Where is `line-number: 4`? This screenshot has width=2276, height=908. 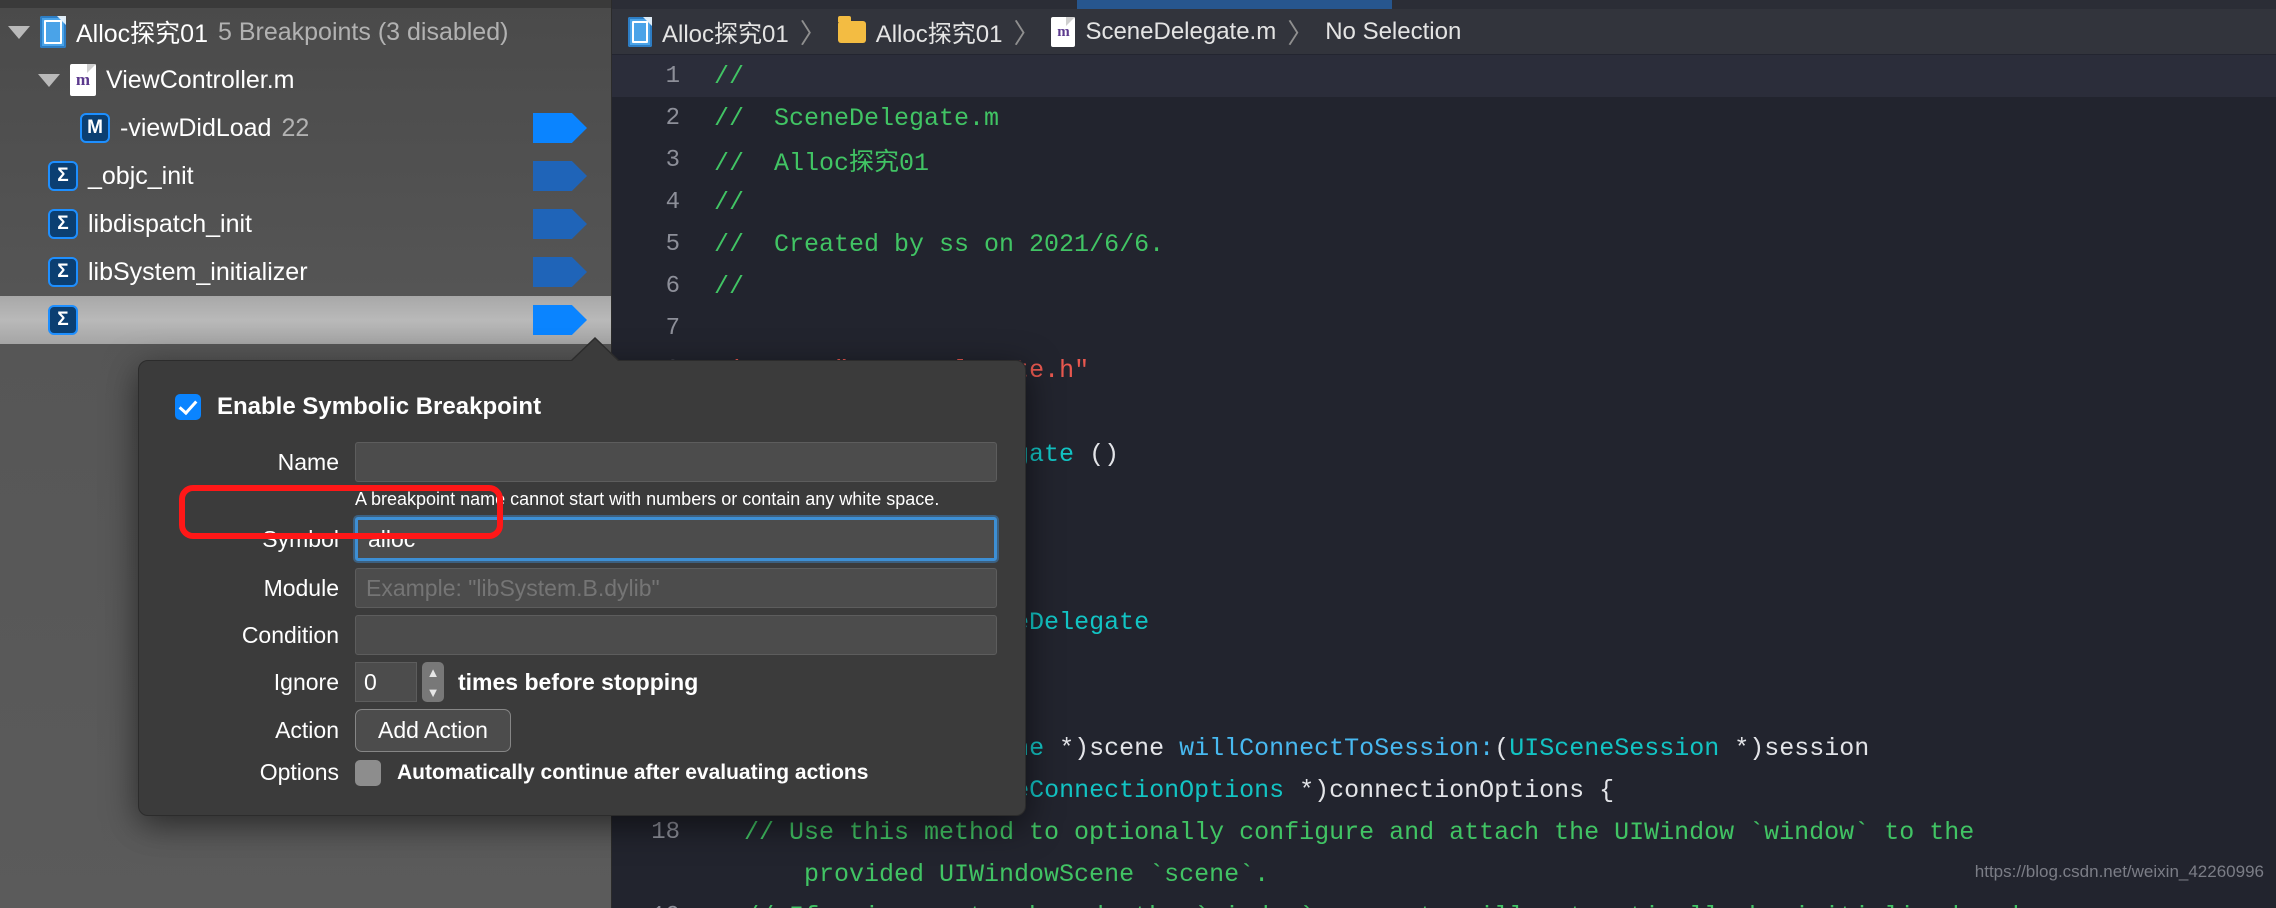
line-number: 4 is located at coordinates (655, 202).